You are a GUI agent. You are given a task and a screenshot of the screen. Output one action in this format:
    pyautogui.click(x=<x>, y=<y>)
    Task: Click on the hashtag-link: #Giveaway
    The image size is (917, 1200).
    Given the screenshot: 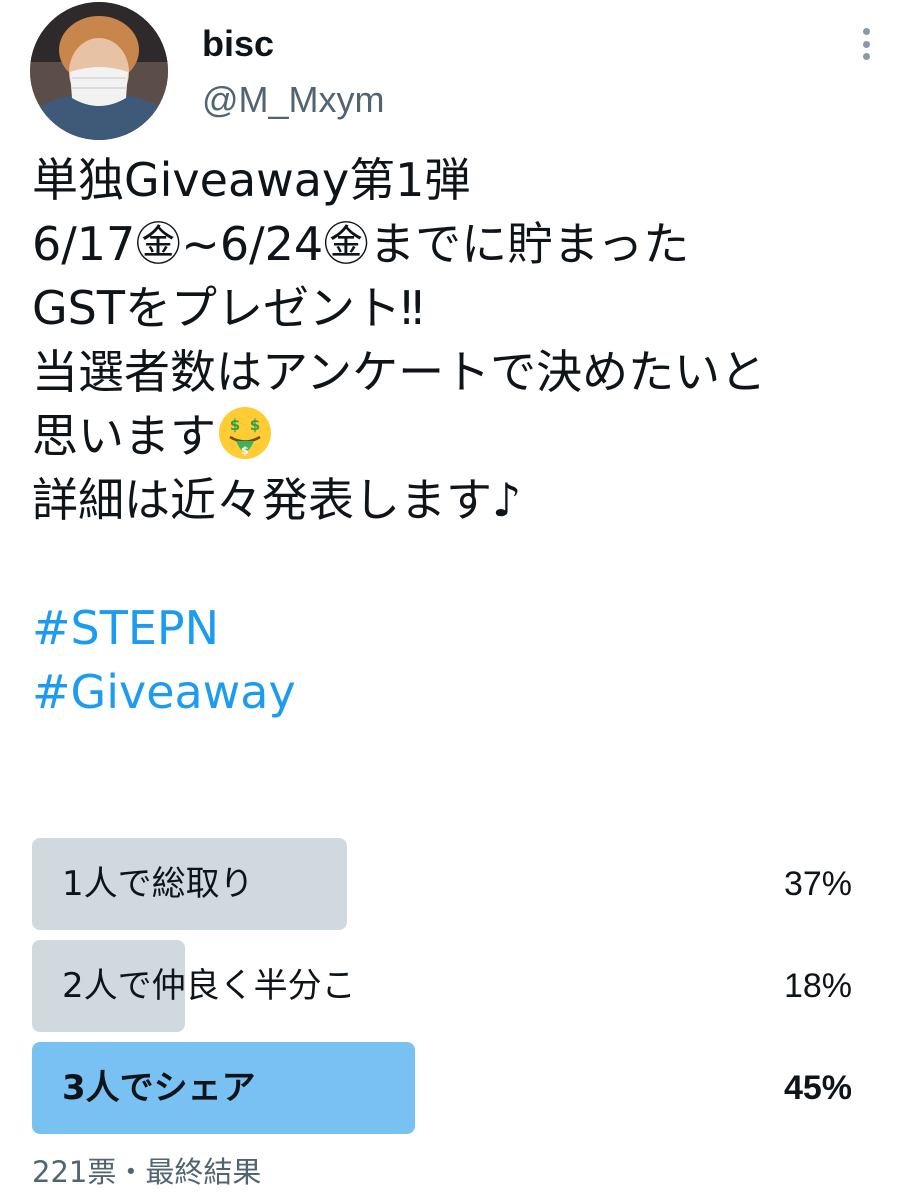 What is the action you would take?
    pyautogui.click(x=467, y=692)
    